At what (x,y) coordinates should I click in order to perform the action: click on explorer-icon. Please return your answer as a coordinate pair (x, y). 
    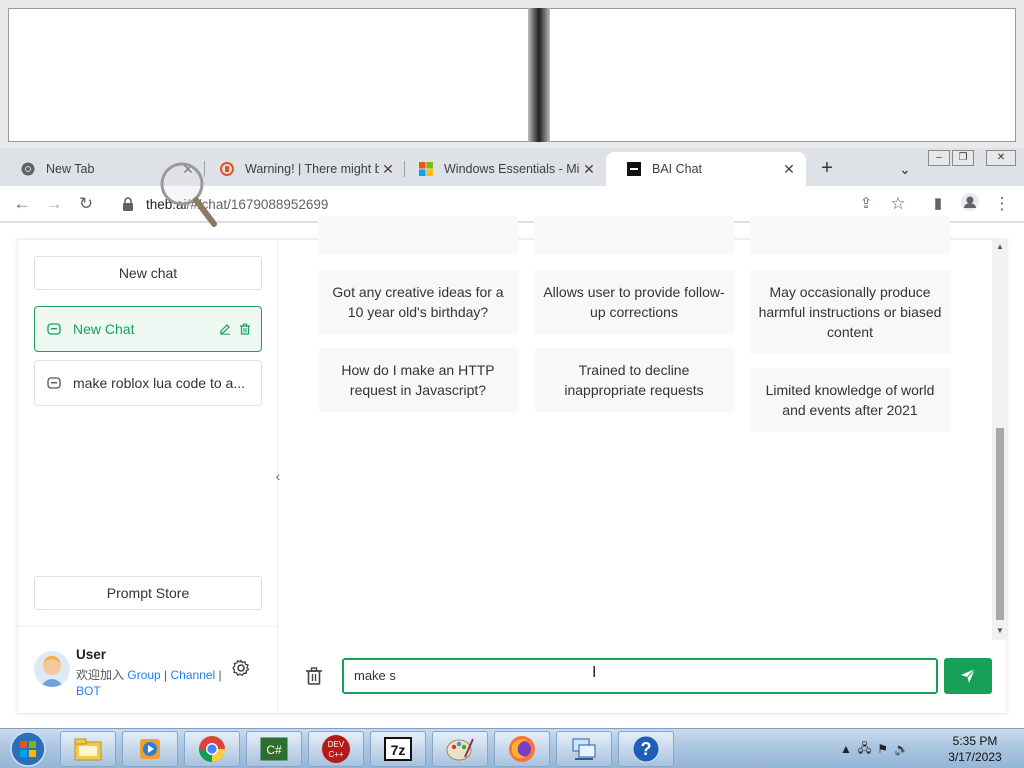
    Looking at the image, I should click on (88, 749).